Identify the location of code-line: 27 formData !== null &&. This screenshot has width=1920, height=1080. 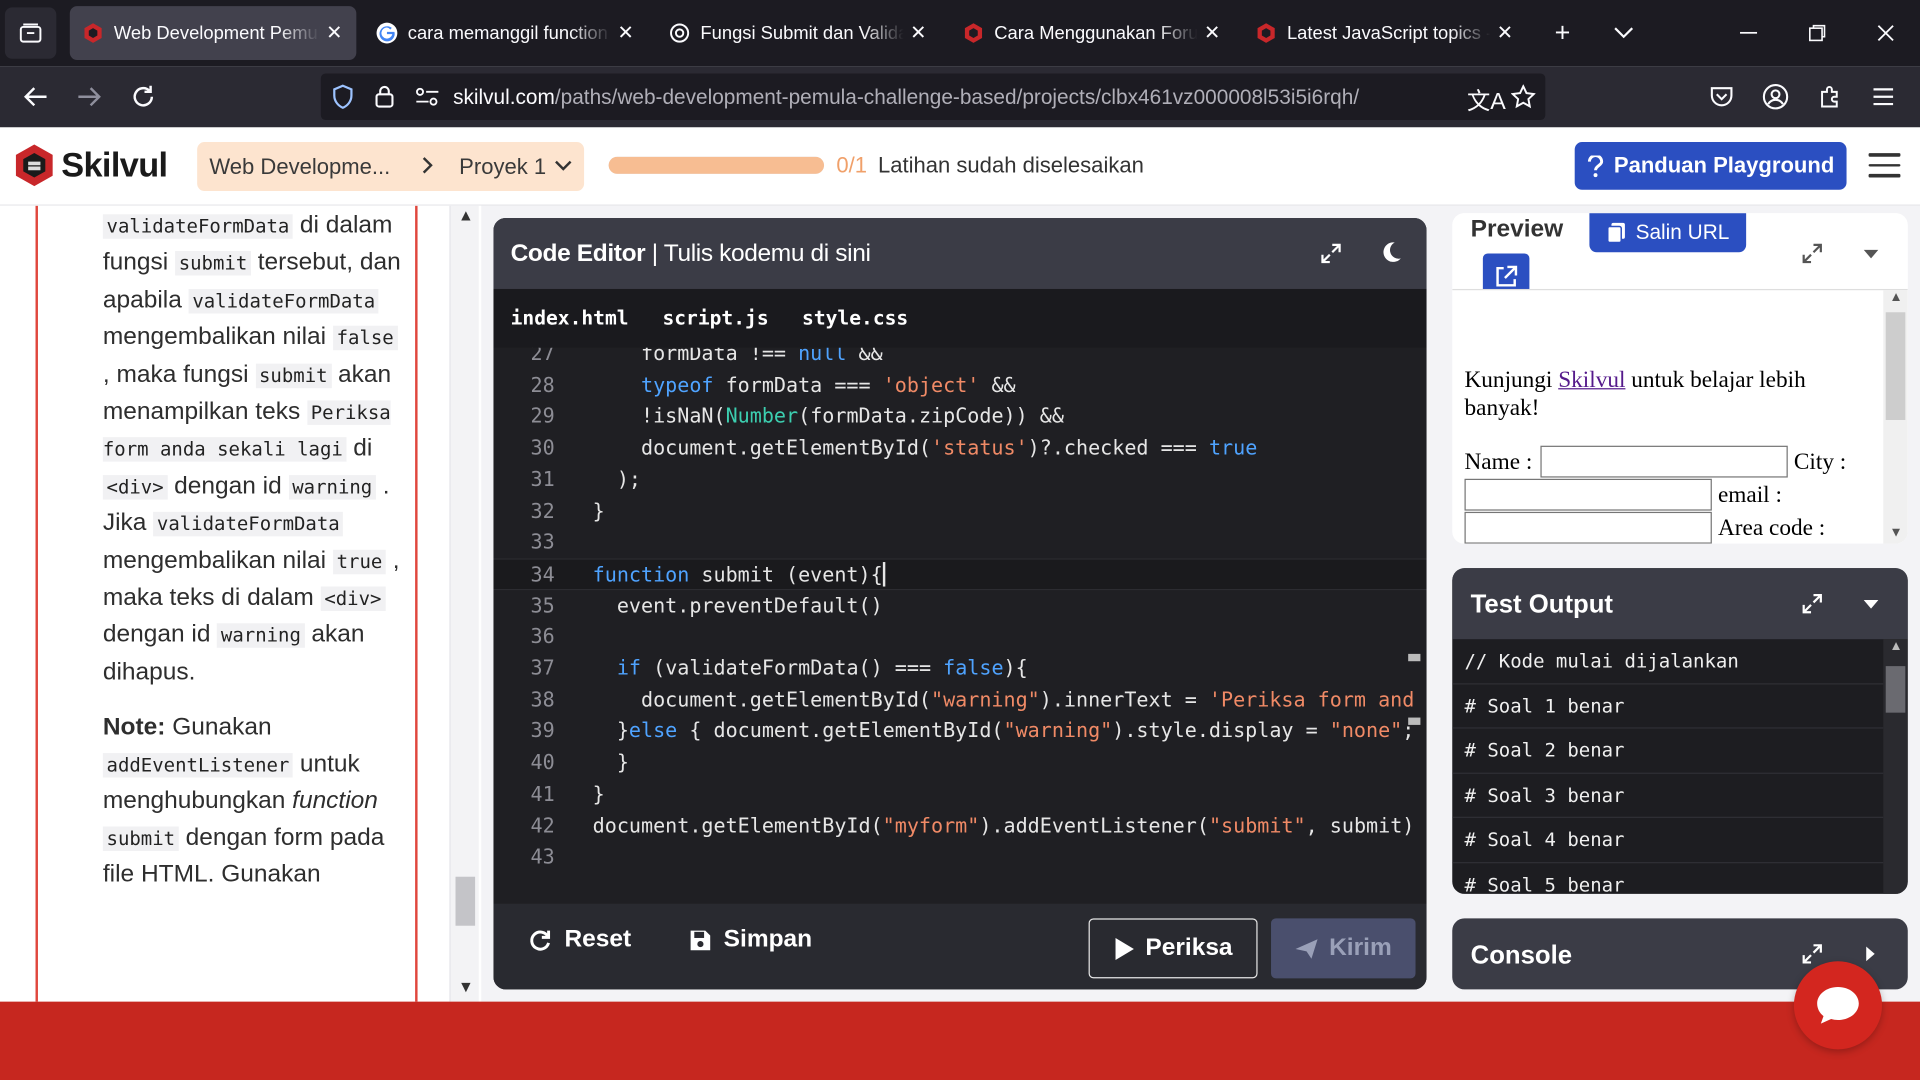
(959, 359).